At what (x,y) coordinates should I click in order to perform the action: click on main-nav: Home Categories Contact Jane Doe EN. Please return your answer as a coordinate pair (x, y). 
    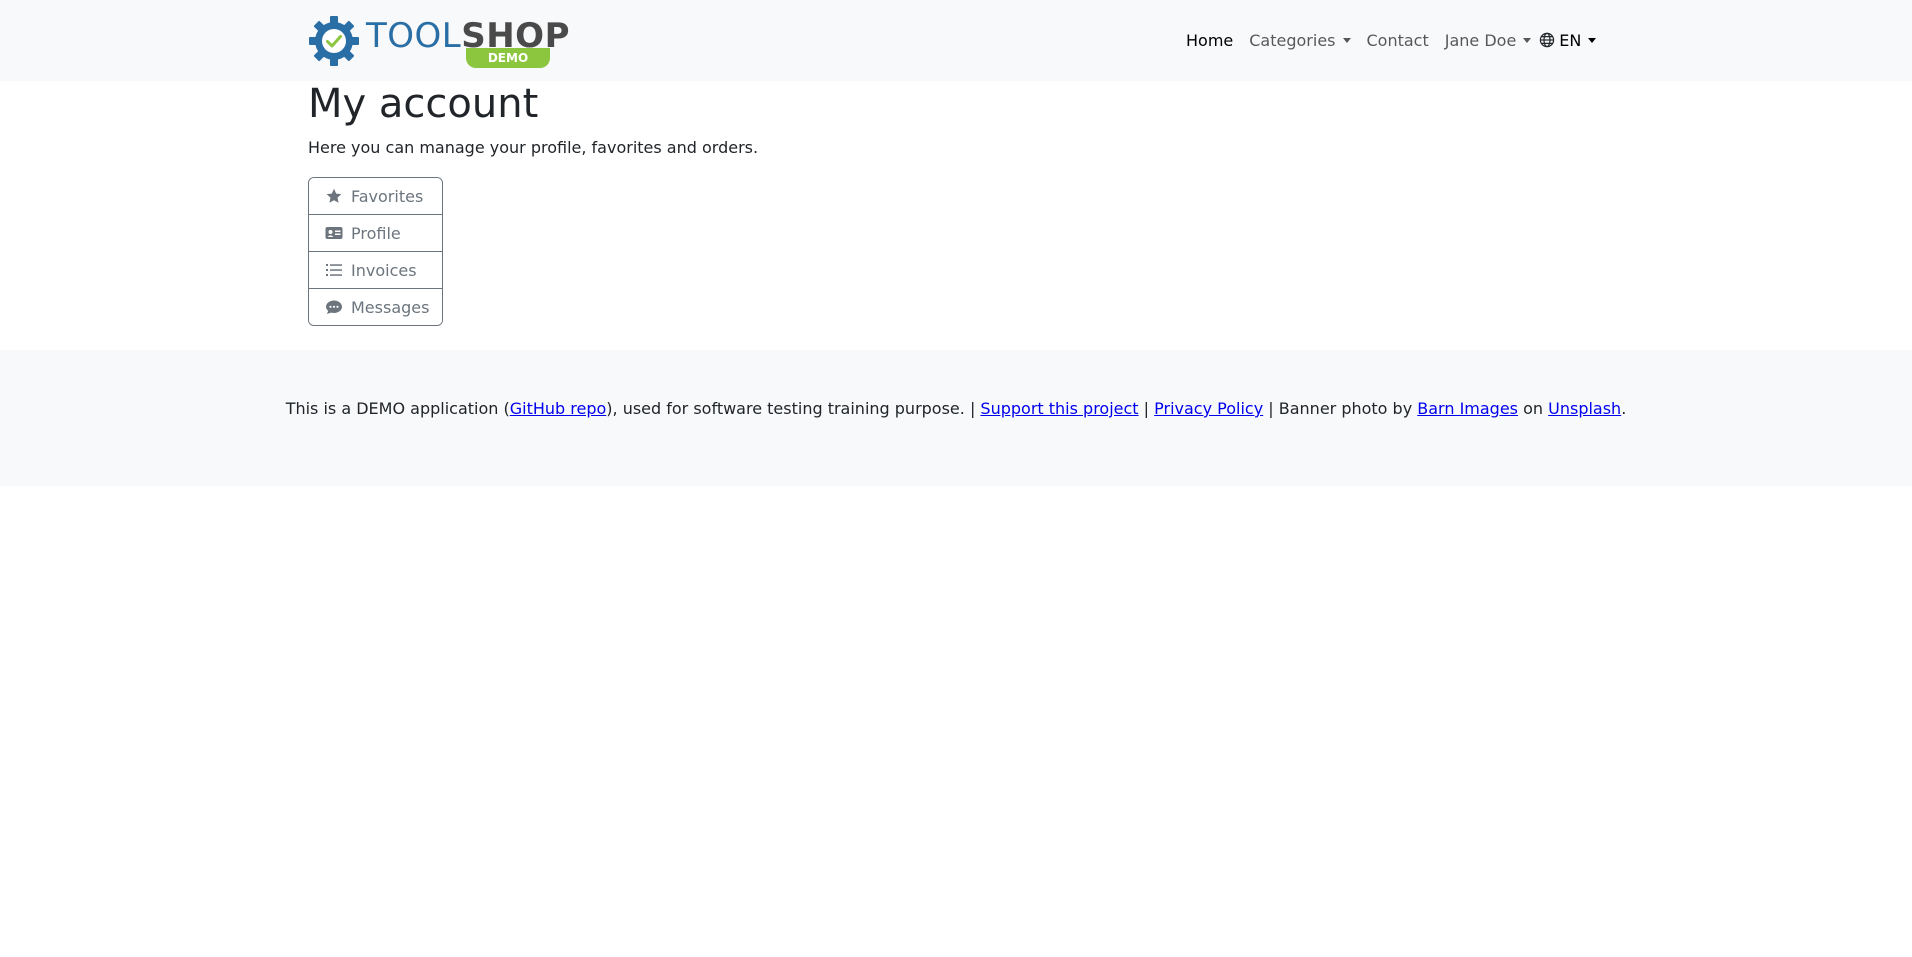
    Looking at the image, I should click on (1399, 40).